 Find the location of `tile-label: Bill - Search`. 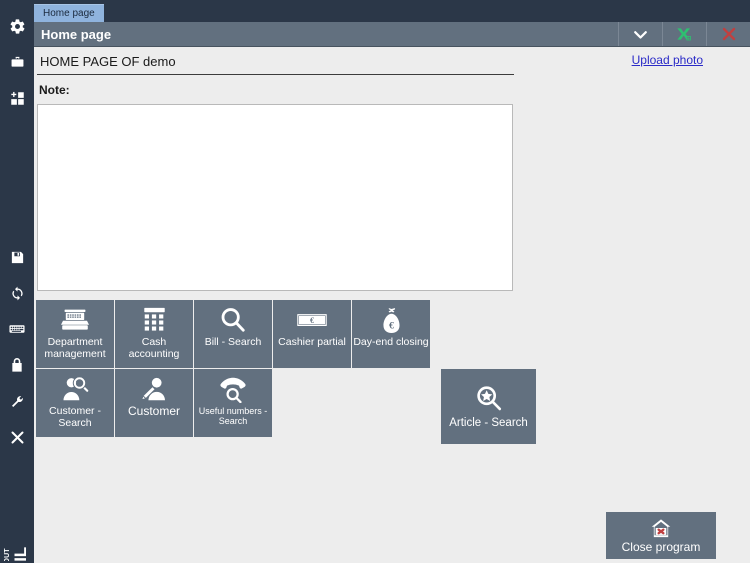

tile-label: Bill - Search is located at coordinates (233, 342).